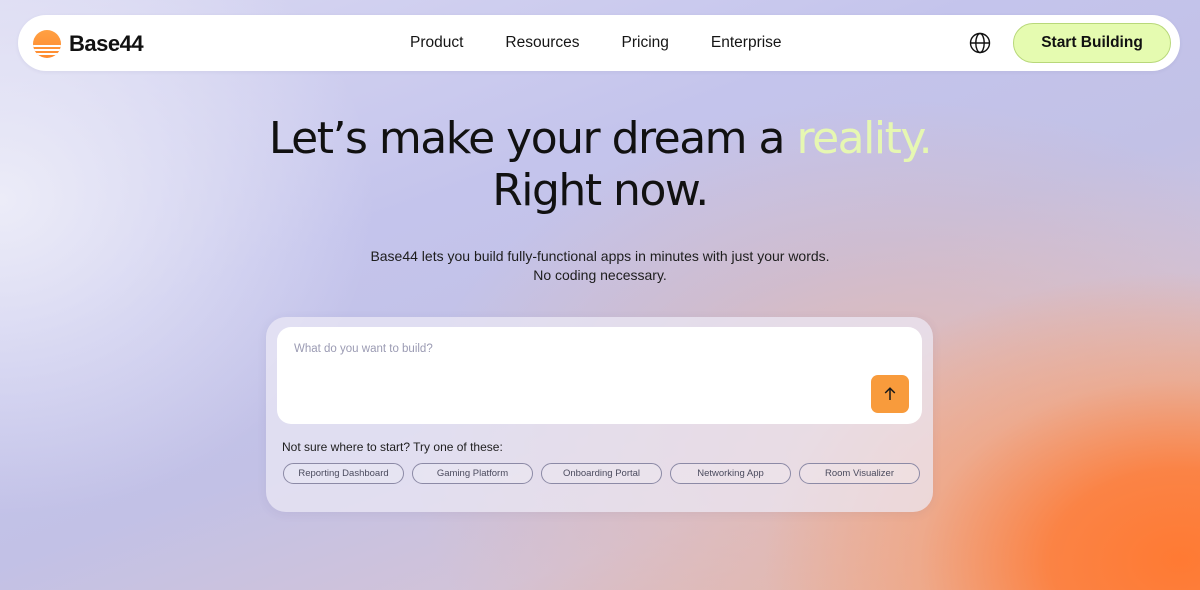 This screenshot has width=1200, height=590. What do you see at coordinates (47, 44) in the screenshot?
I see `sun-logo-icon` at bounding box center [47, 44].